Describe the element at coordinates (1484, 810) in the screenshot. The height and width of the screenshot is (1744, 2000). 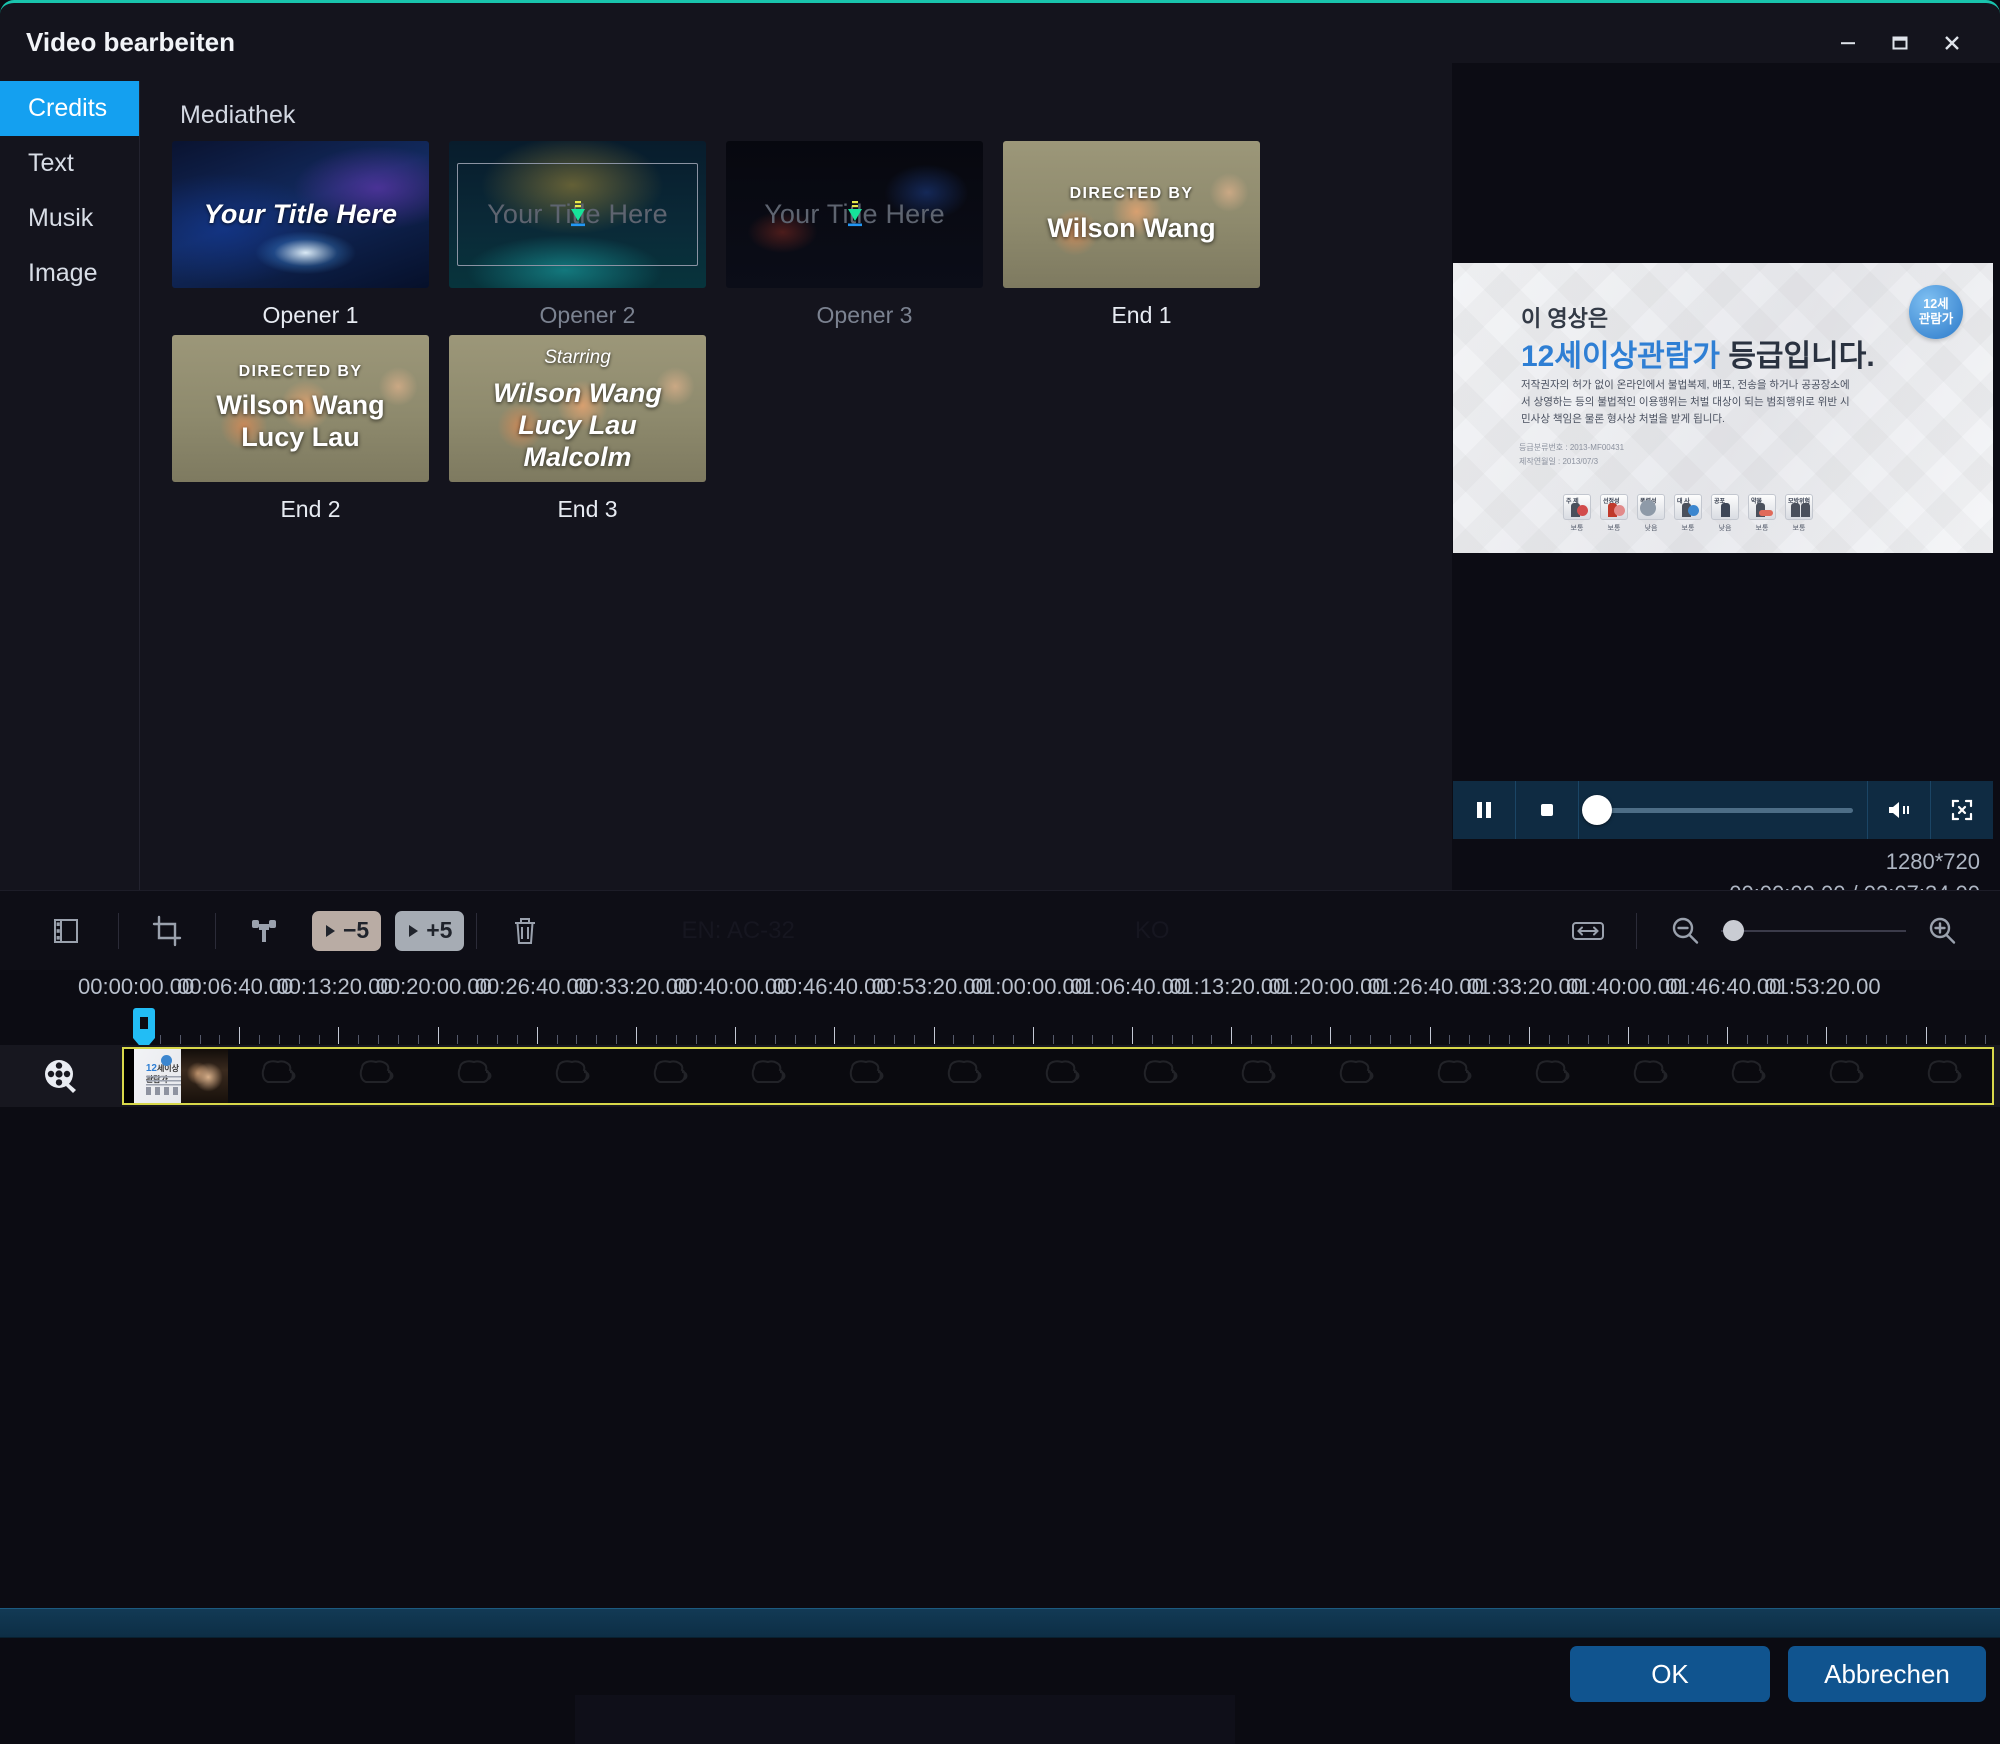
I see `pause-icon` at that location.